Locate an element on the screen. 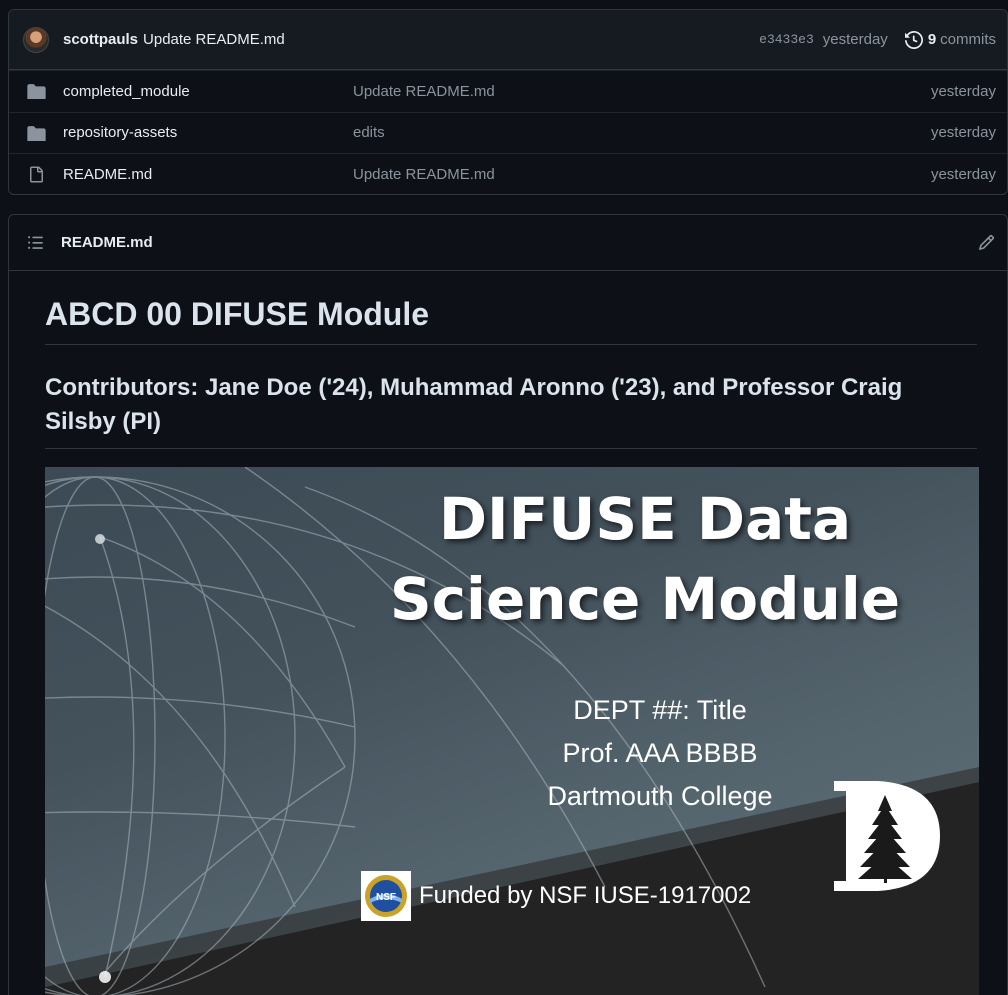 The width and height of the screenshot is (1008, 995). file-commit-message: edits is located at coordinates (642, 132).